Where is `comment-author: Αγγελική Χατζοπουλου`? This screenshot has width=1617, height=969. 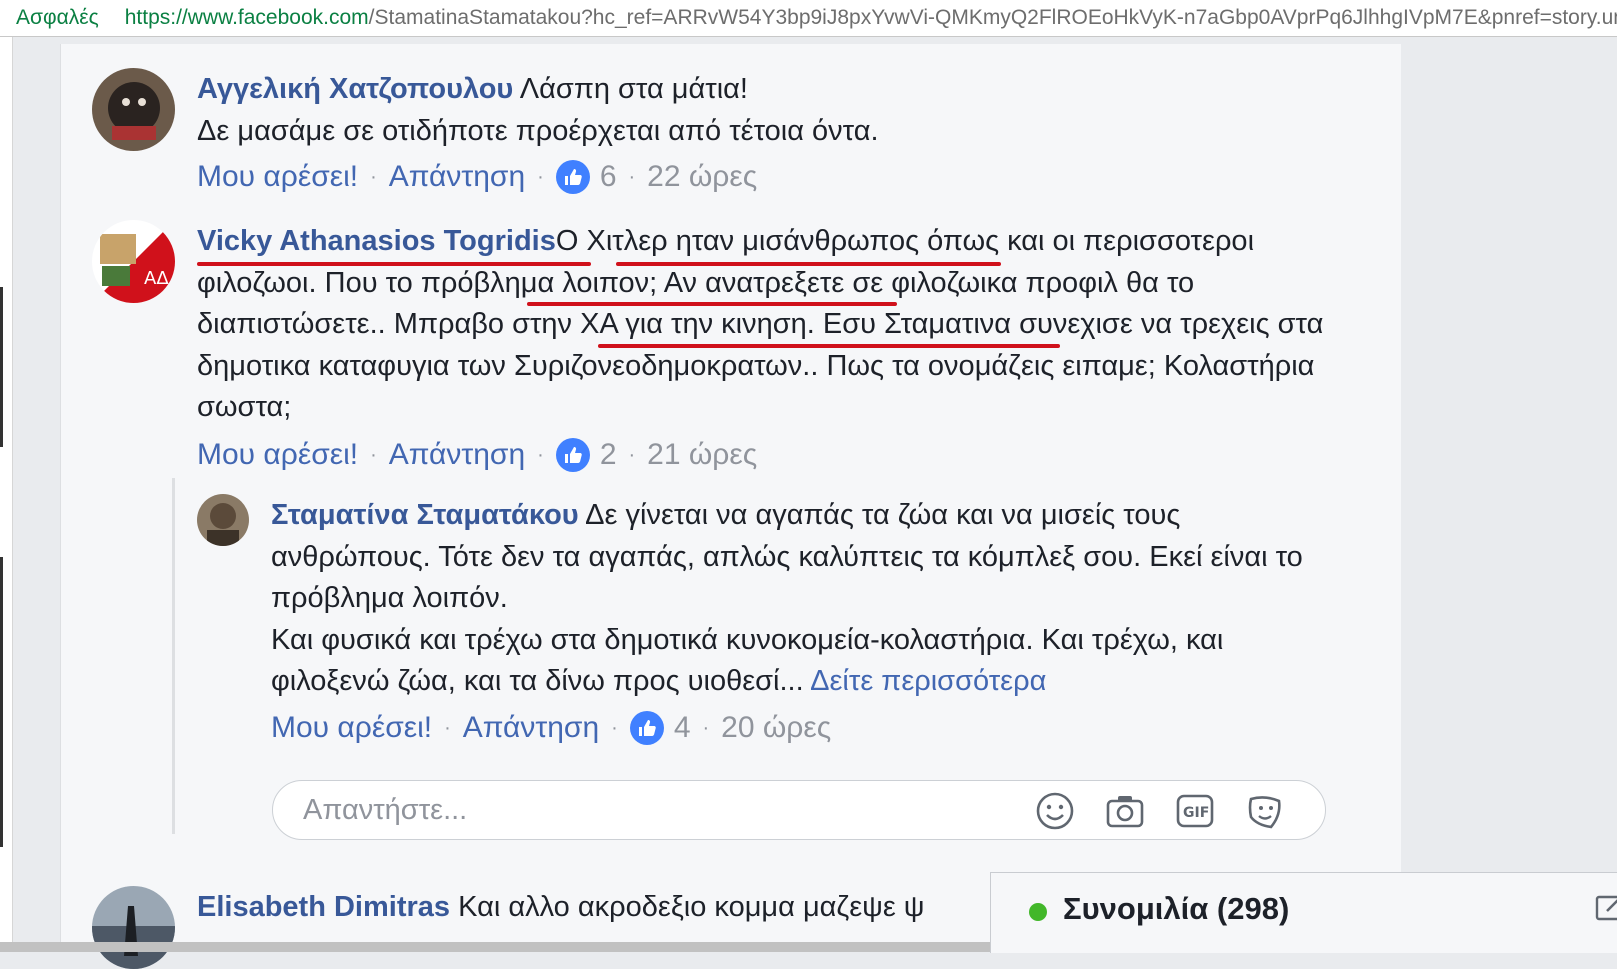
comment-author: Αγγελική Χατζοπουλου is located at coordinates (355, 89).